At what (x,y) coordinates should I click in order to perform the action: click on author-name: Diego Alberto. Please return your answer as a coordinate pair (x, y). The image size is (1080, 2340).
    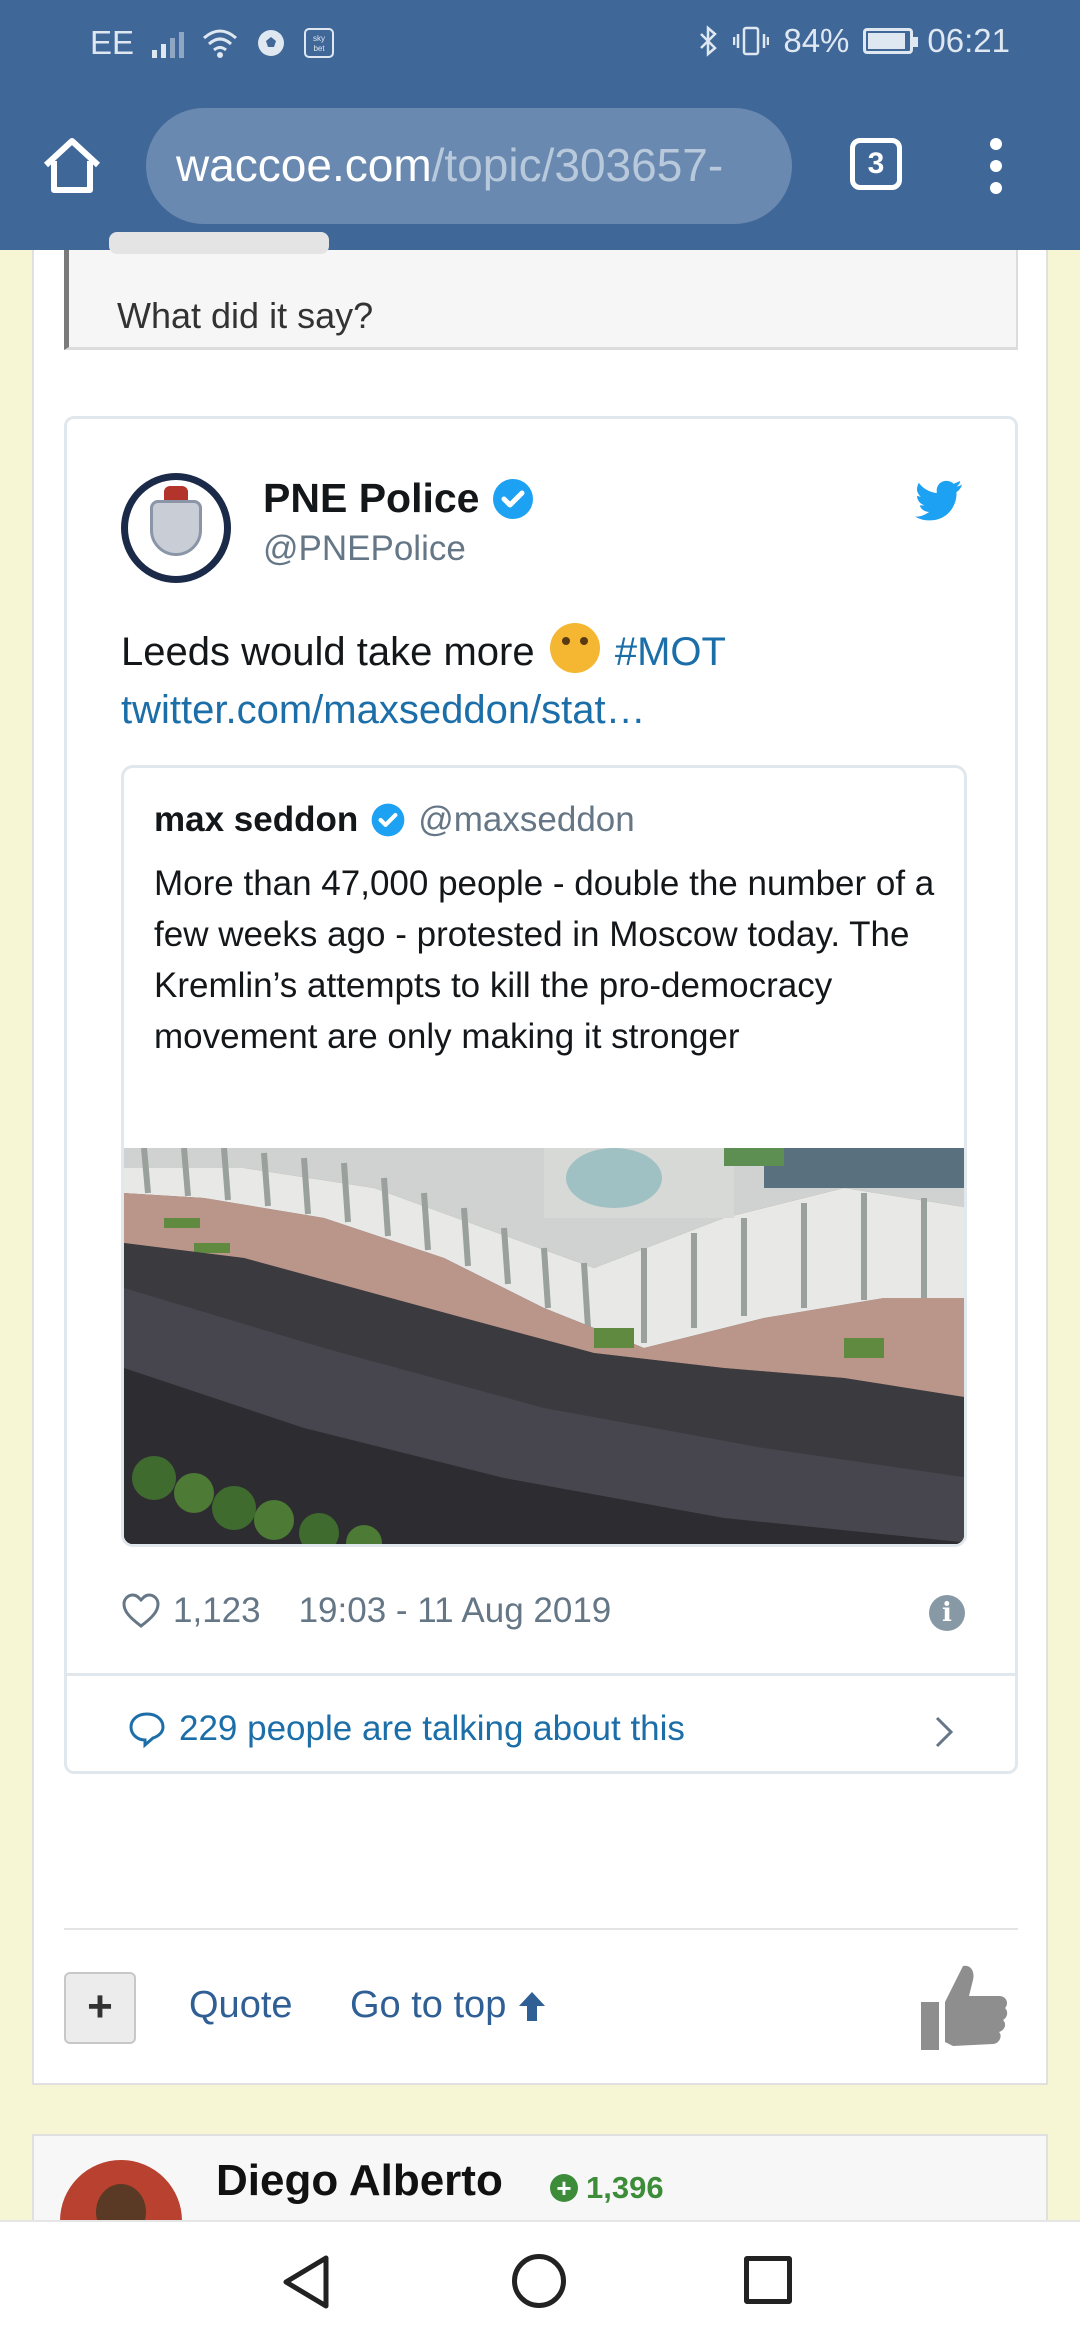
    Looking at the image, I should click on (359, 2181).